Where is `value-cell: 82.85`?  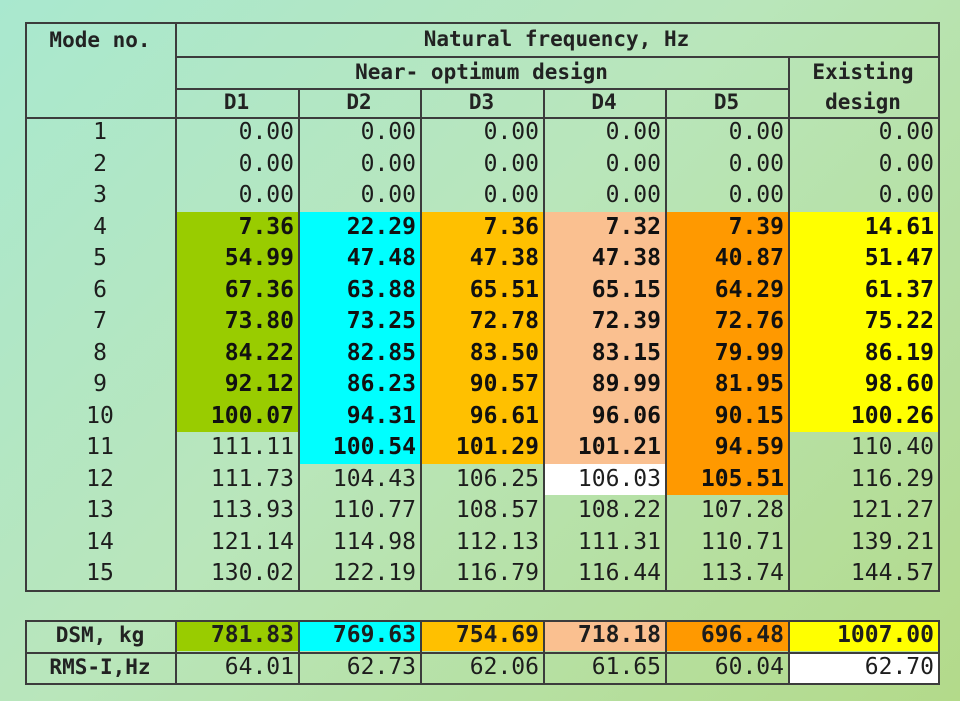 value-cell: 82.85 is located at coordinates (359, 353).